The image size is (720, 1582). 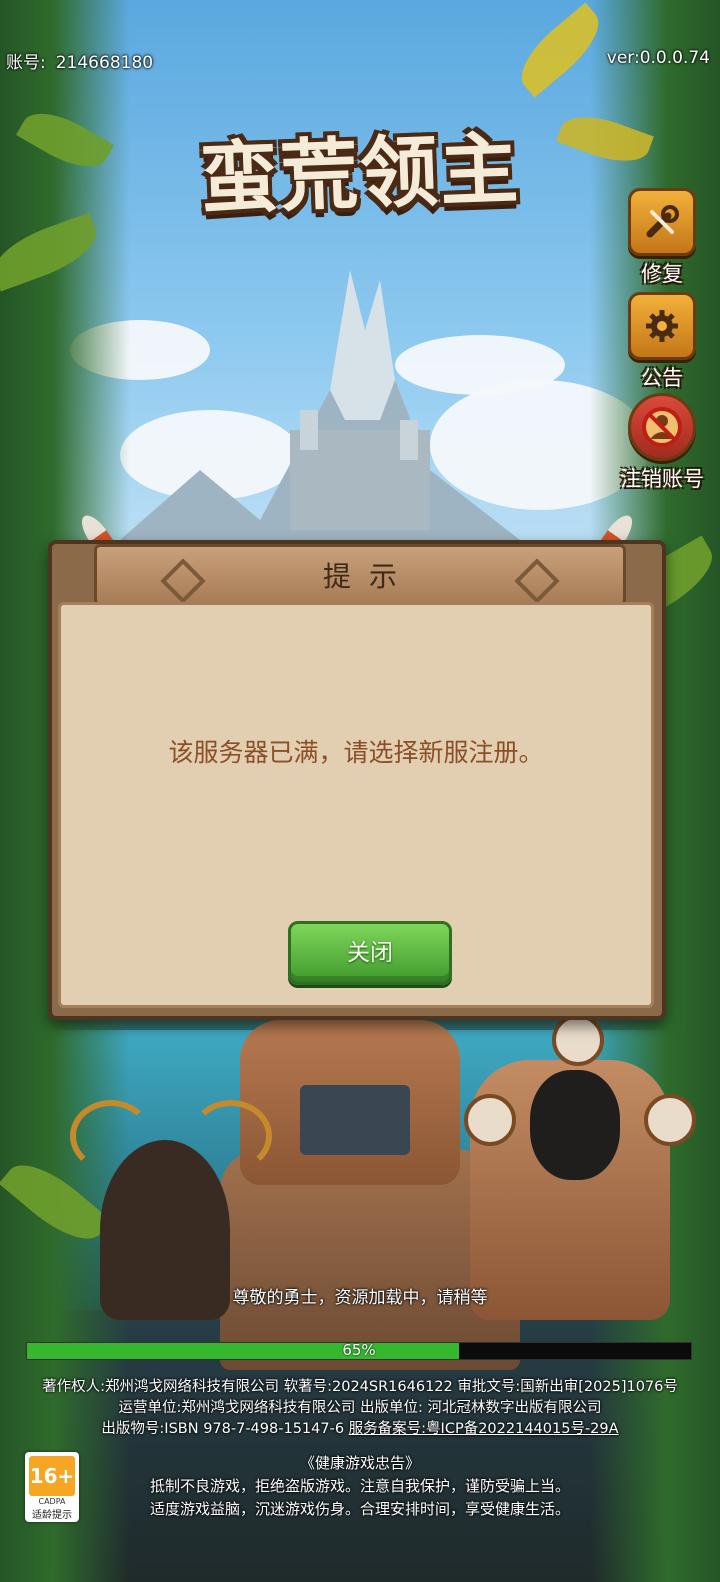 I want to click on repair-label: 修复, so click(x=662, y=274).